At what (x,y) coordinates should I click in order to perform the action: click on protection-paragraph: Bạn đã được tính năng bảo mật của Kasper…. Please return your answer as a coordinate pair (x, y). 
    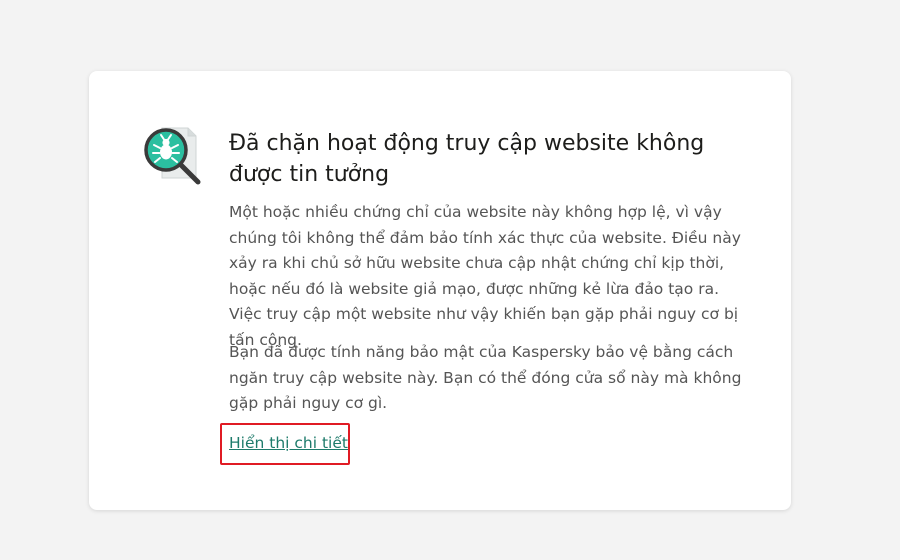
    Looking at the image, I should click on (485, 377).